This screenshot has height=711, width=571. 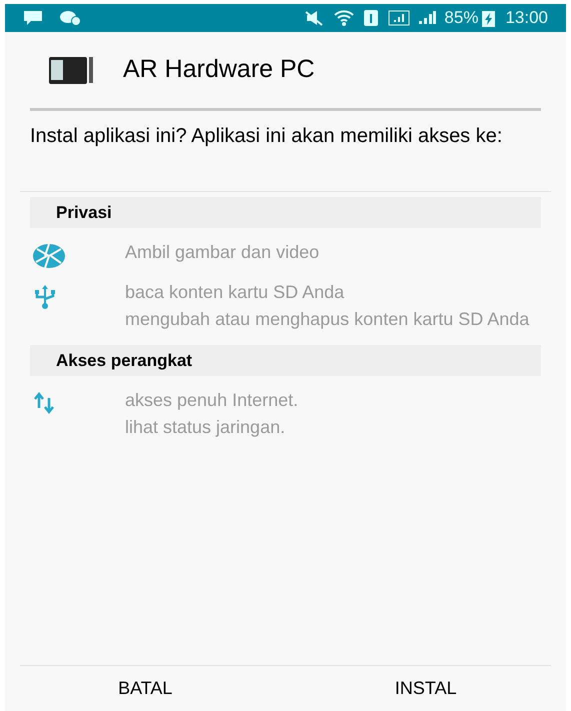 What do you see at coordinates (44, 403) in the screenshot?
I see `data-transfer-arrows-icon` at bounding box center [44, 403].